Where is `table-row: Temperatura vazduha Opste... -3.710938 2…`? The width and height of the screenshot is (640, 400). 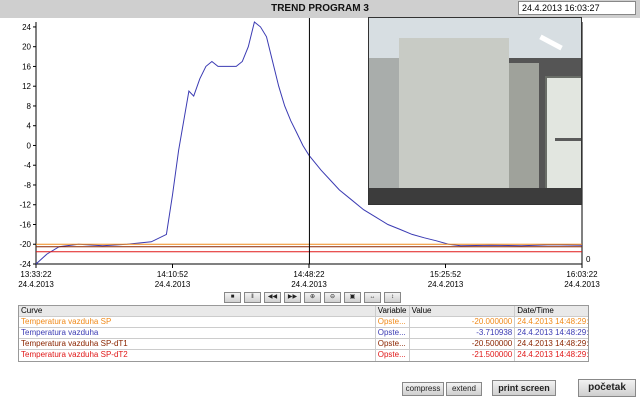 table-row: Temperatura vazduha Opste... -3.710938 2… is located at coordinates (303, 333).